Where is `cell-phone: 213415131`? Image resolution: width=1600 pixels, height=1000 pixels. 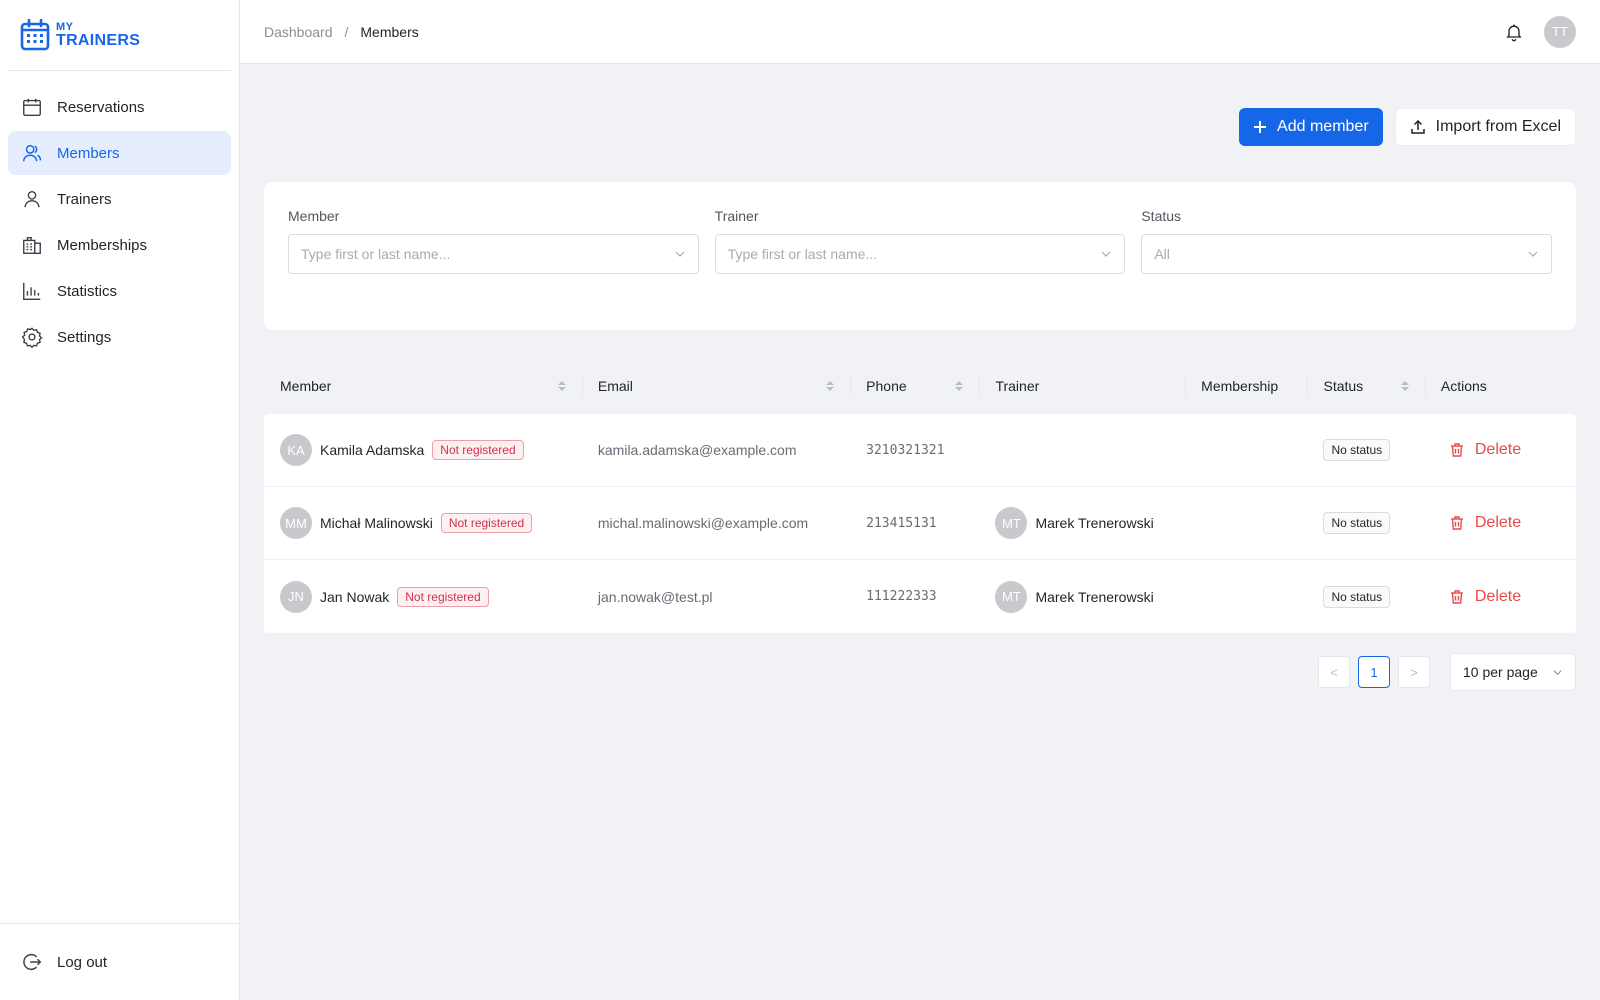 cell-phone: 213415131 is located at coordinates (901, 523).